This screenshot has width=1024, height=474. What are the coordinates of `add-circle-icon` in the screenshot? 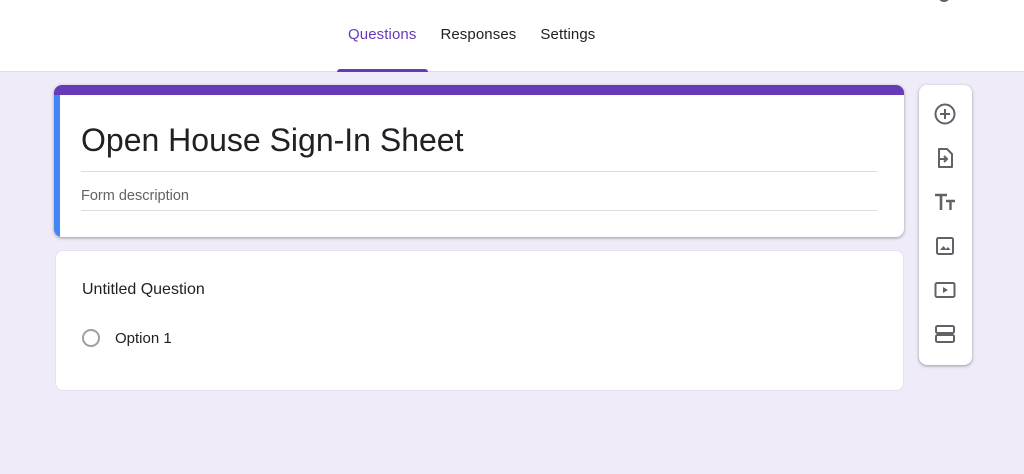 It's located at (945, 114).